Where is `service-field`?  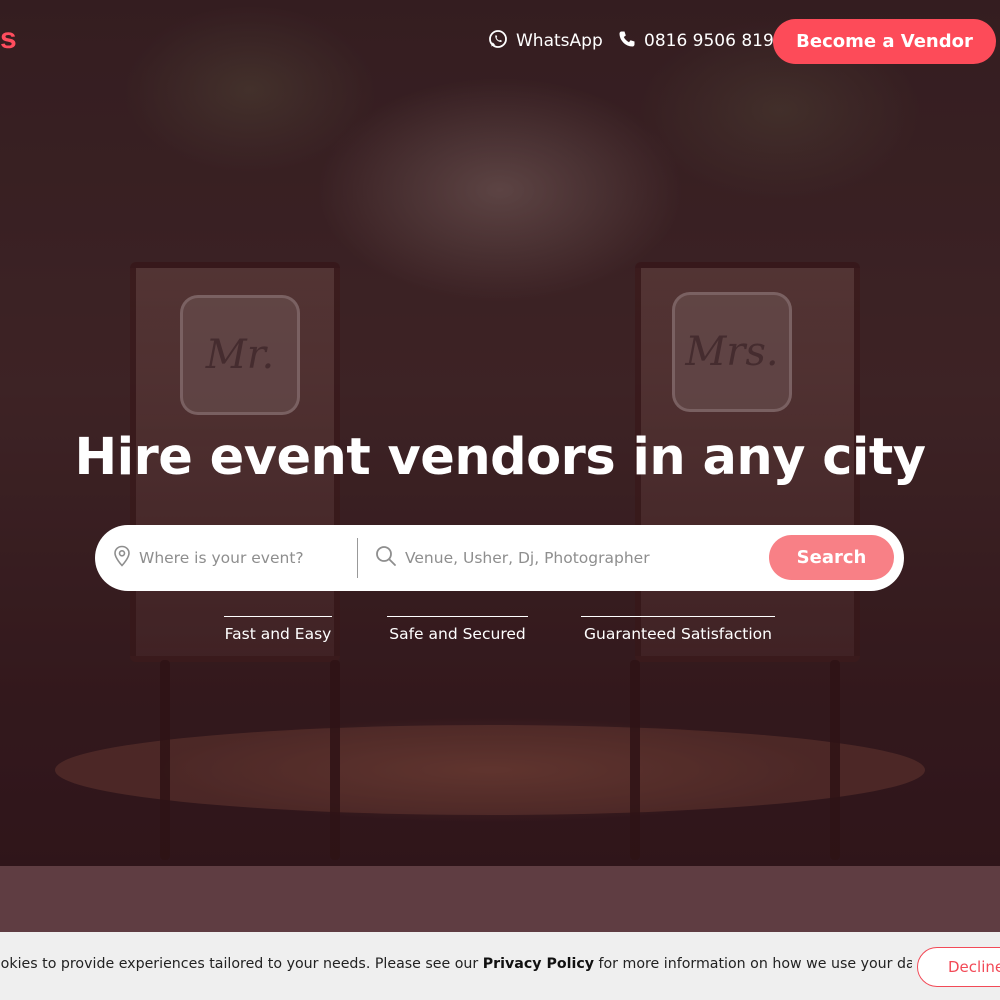
service-field is located at coordinates (565, 558).